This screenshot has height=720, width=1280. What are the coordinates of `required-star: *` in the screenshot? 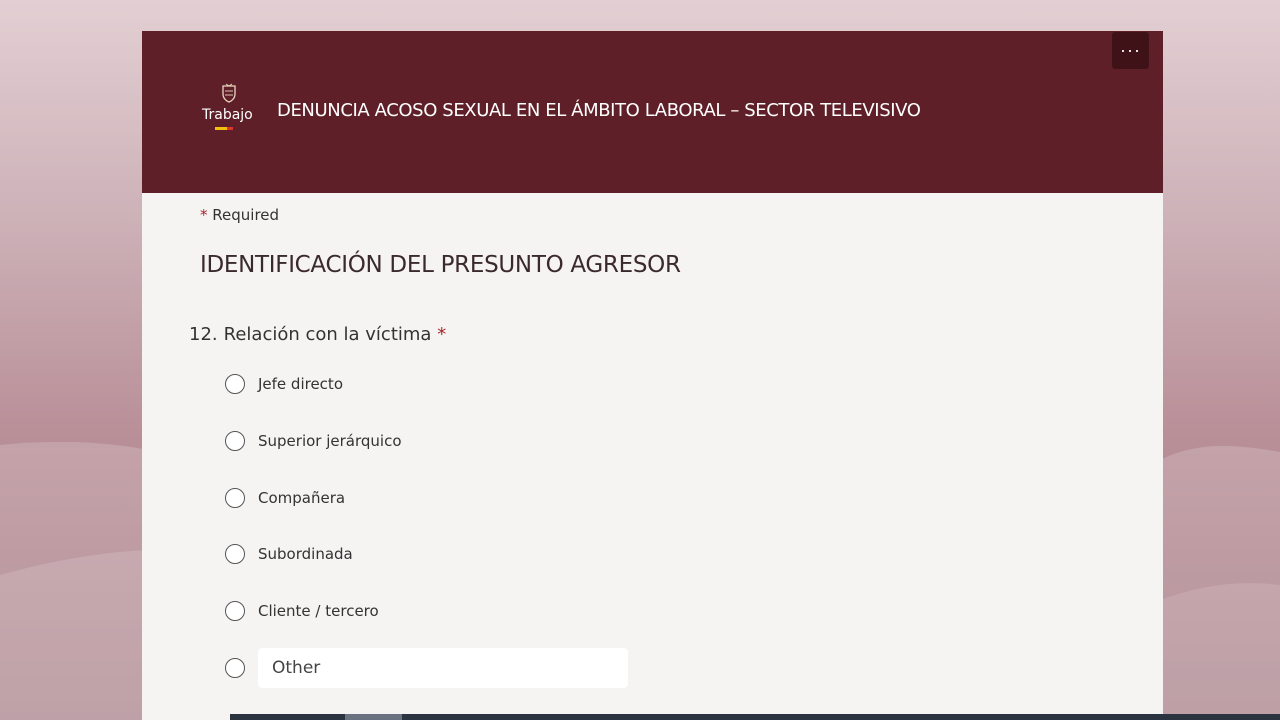 It's located at (204, 215).